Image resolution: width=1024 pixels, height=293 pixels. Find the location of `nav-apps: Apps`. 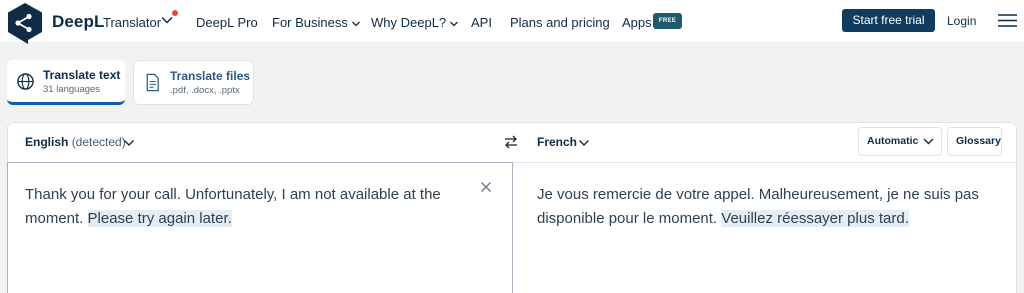

nav-apps: Apps is located at coordinates (637, 22).